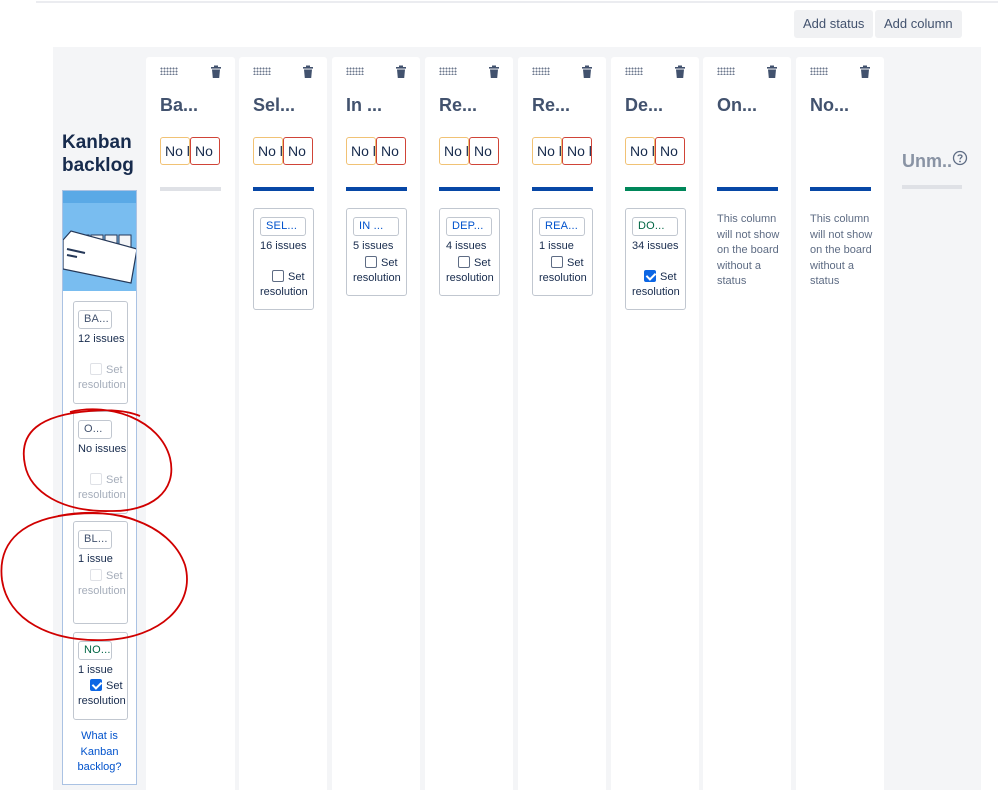  What do you see at coordinates (100, 352) in the screenshot?
I see `backlog-status-card: BA... 12 issues Set resolution` at bounding box center [100, 352].